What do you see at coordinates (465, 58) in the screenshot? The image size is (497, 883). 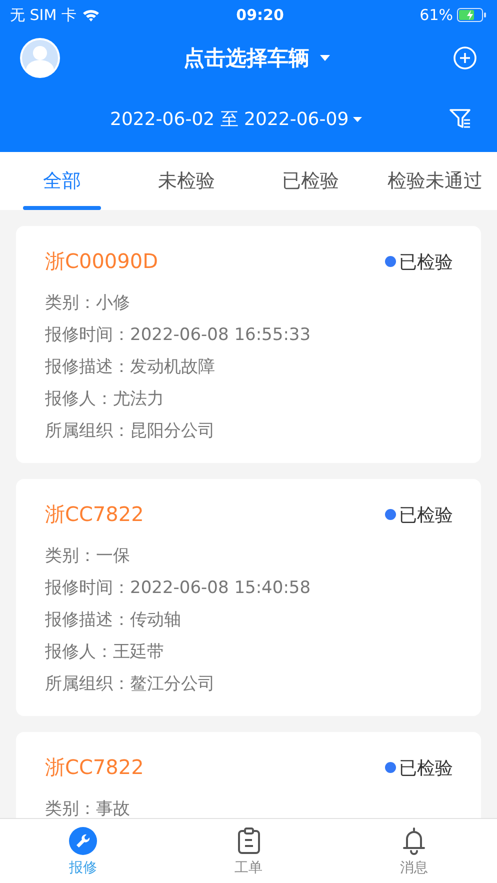 I see `add-icon` at bounding box center [465, 58].